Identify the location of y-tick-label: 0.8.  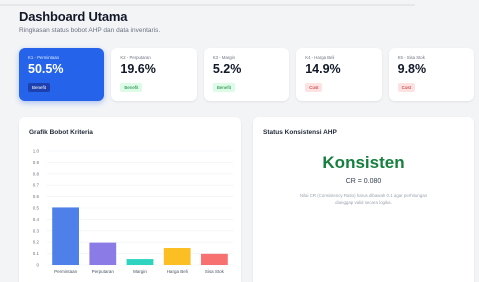
(36, 173).